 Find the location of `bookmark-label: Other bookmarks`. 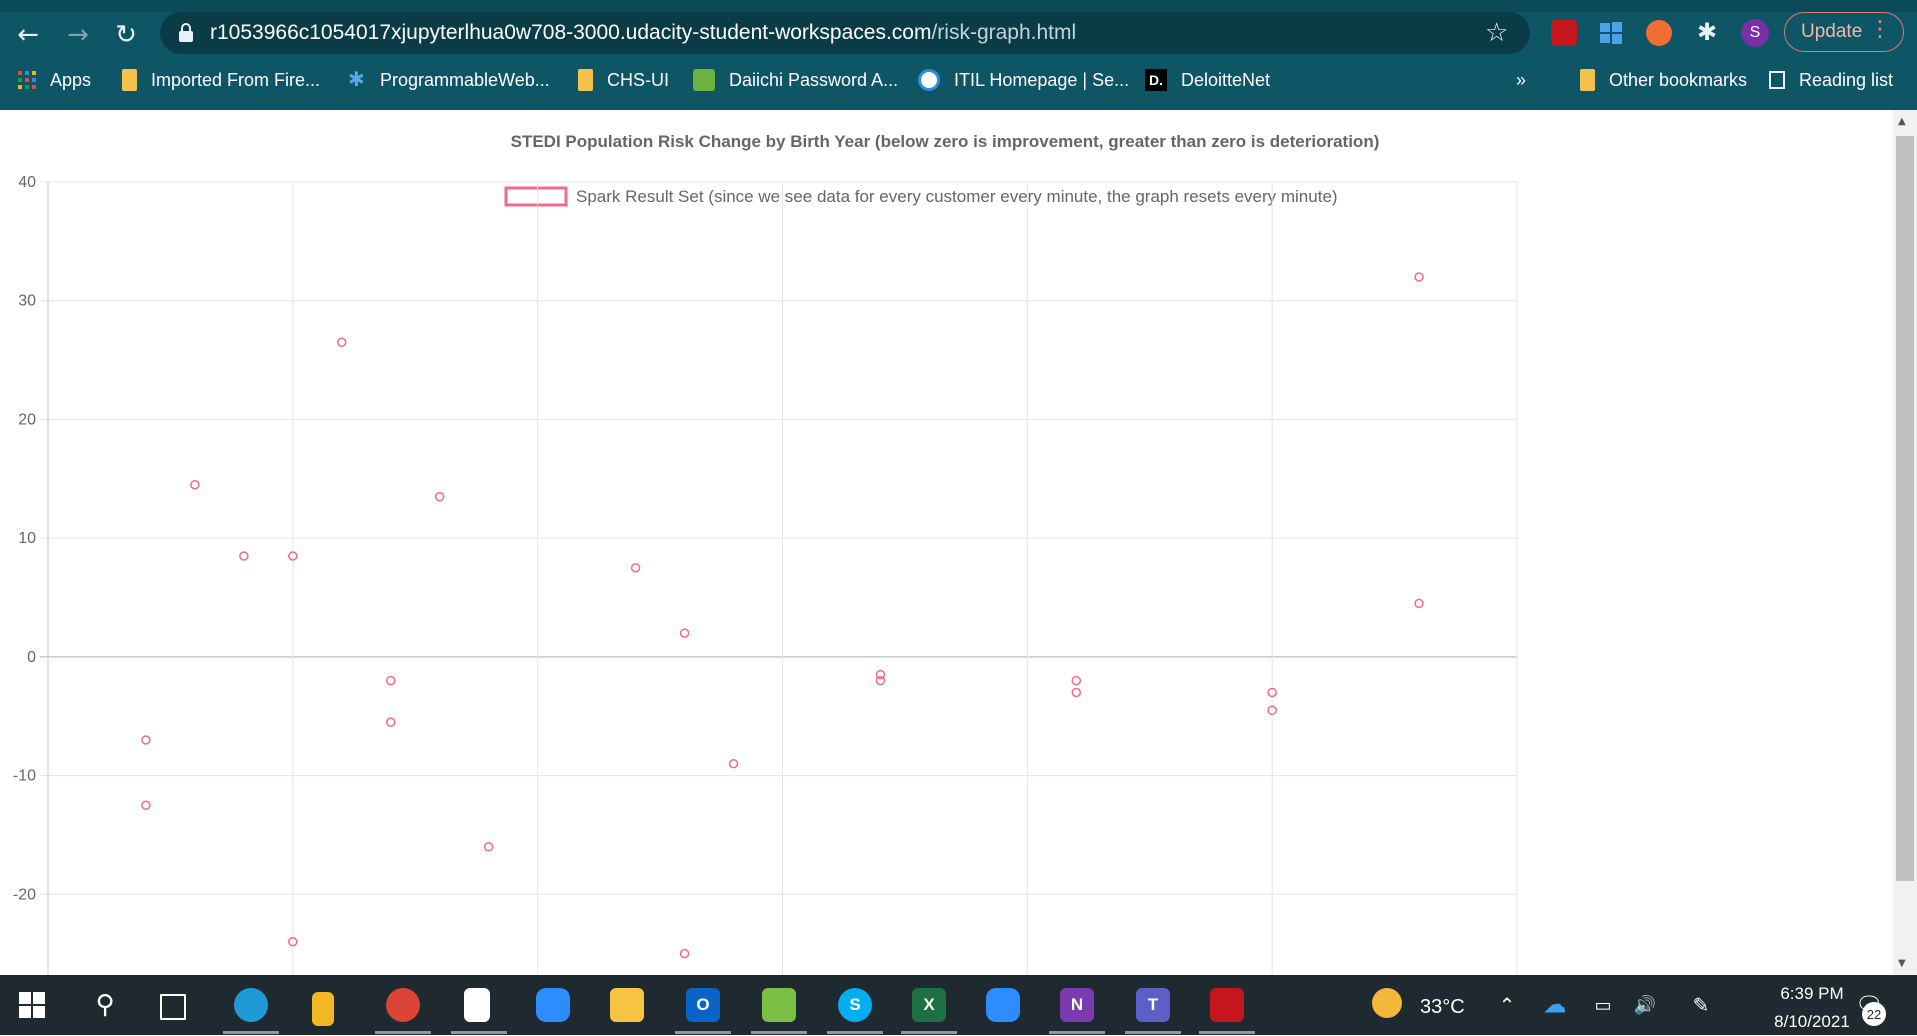

bookmark-label: Other bookmarks is located at coordinates (1678, 79).